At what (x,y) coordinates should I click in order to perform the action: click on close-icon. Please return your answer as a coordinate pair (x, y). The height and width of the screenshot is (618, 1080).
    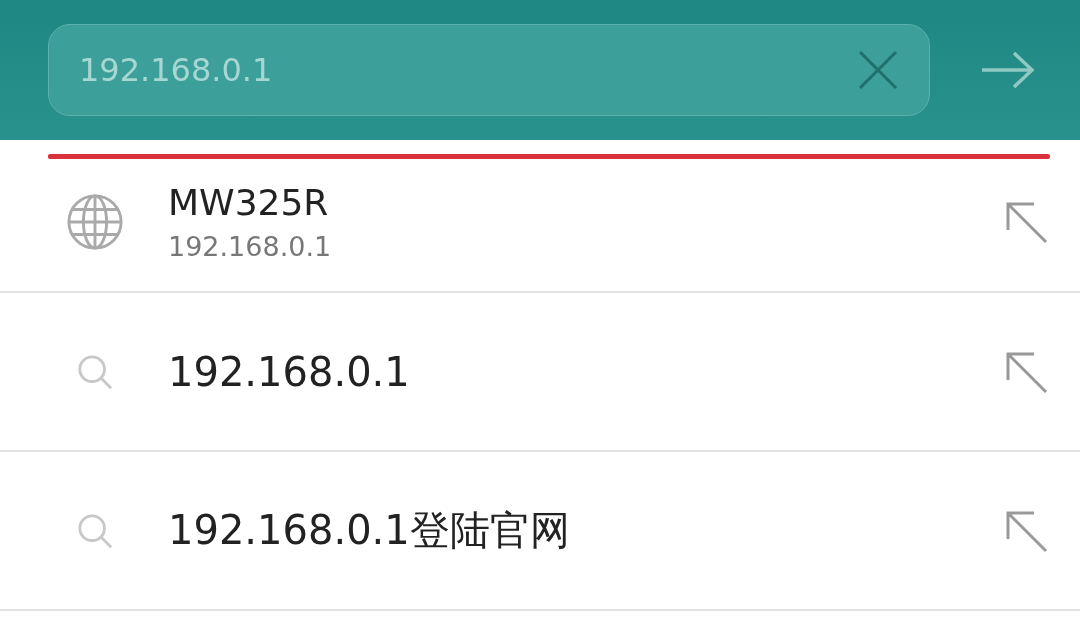
    Looking at the image, I should click on (878, 70).